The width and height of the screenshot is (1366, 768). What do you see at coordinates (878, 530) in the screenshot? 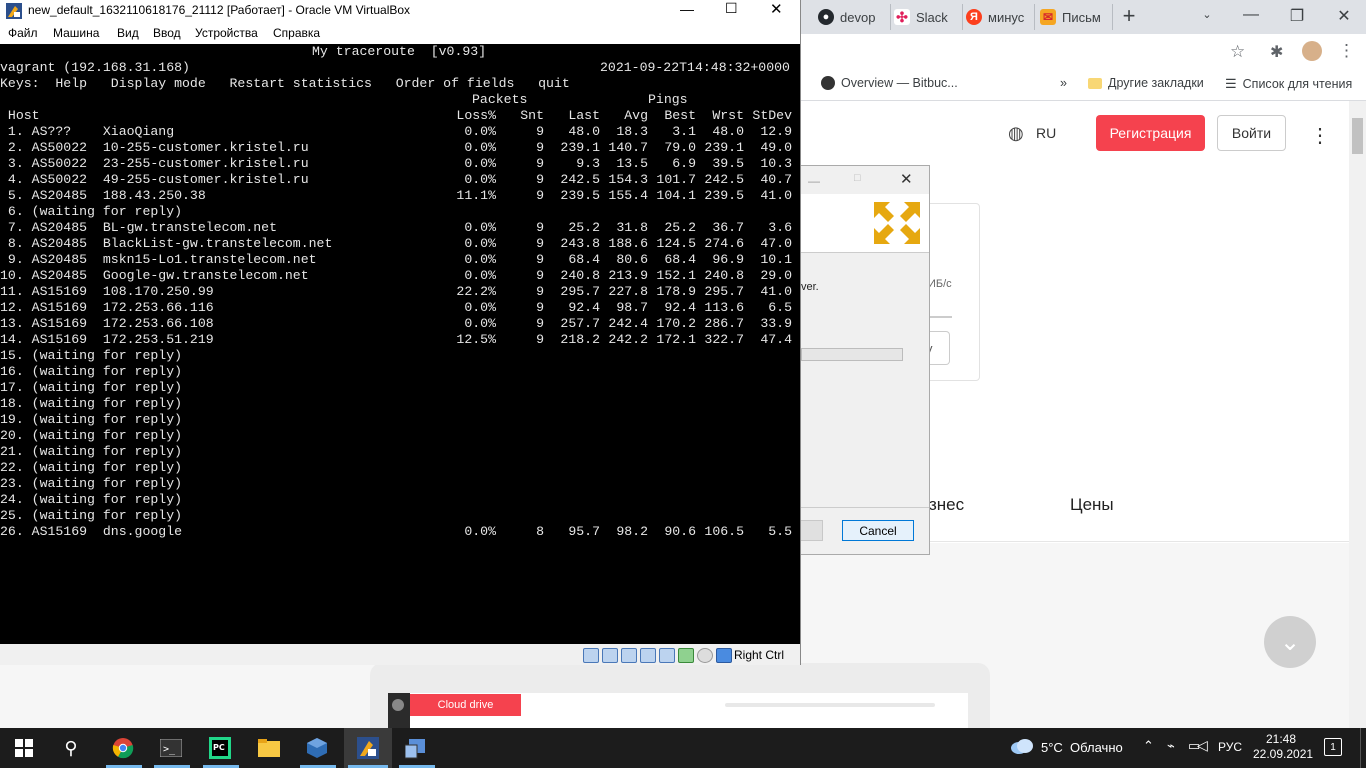
I see `cancel-button: Cancel` at bounding box center [878, 530].